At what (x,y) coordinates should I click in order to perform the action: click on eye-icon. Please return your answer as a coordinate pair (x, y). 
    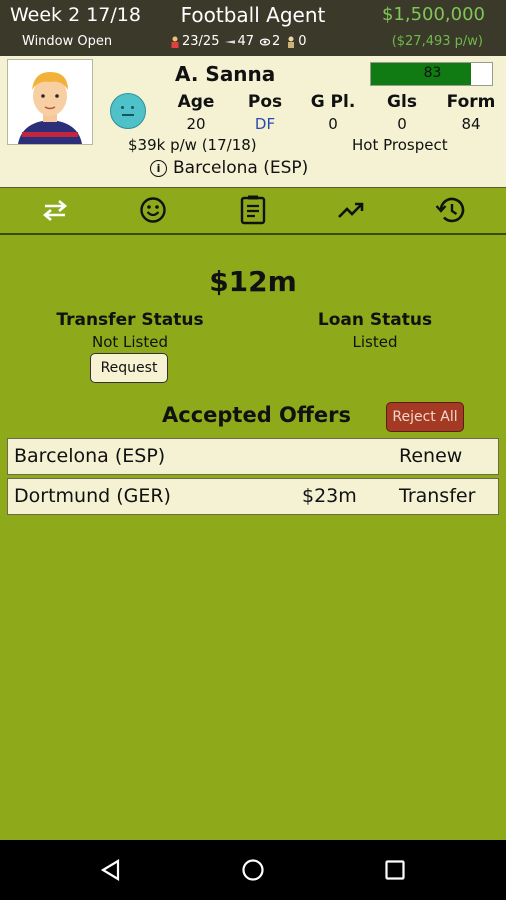
    Looking at the image, I should click on (265, 41).